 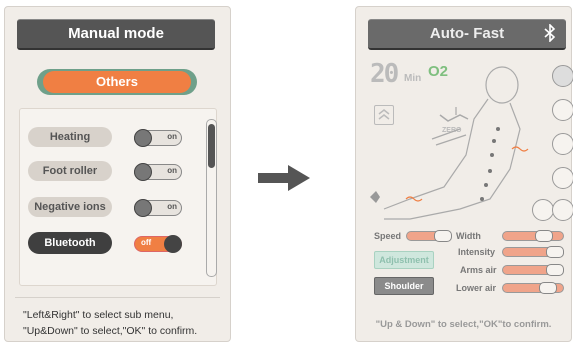 I want to click on auto-mode-title-text: Auto- Fast, so click(x=467, y=33).